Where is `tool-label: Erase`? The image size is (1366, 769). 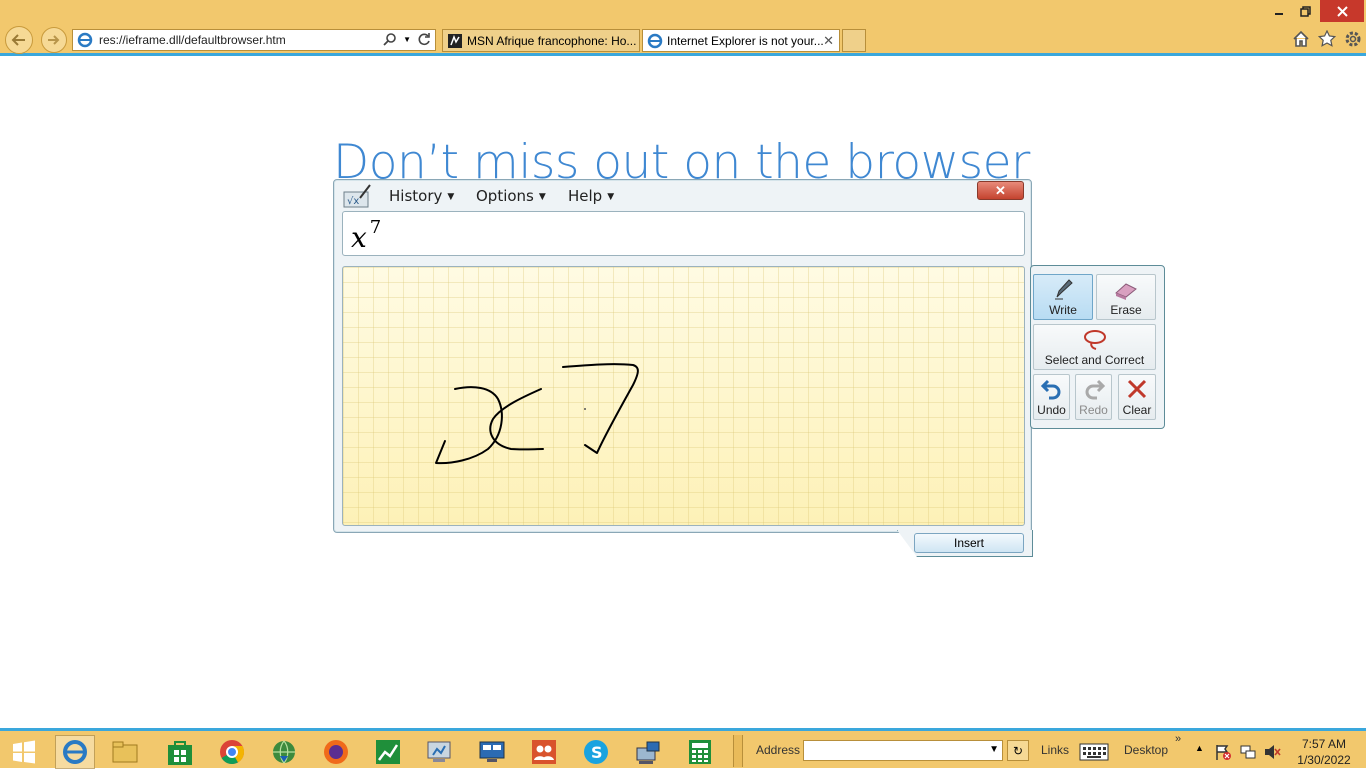 tool-label: Erase is located at coordinates (1126, 310).